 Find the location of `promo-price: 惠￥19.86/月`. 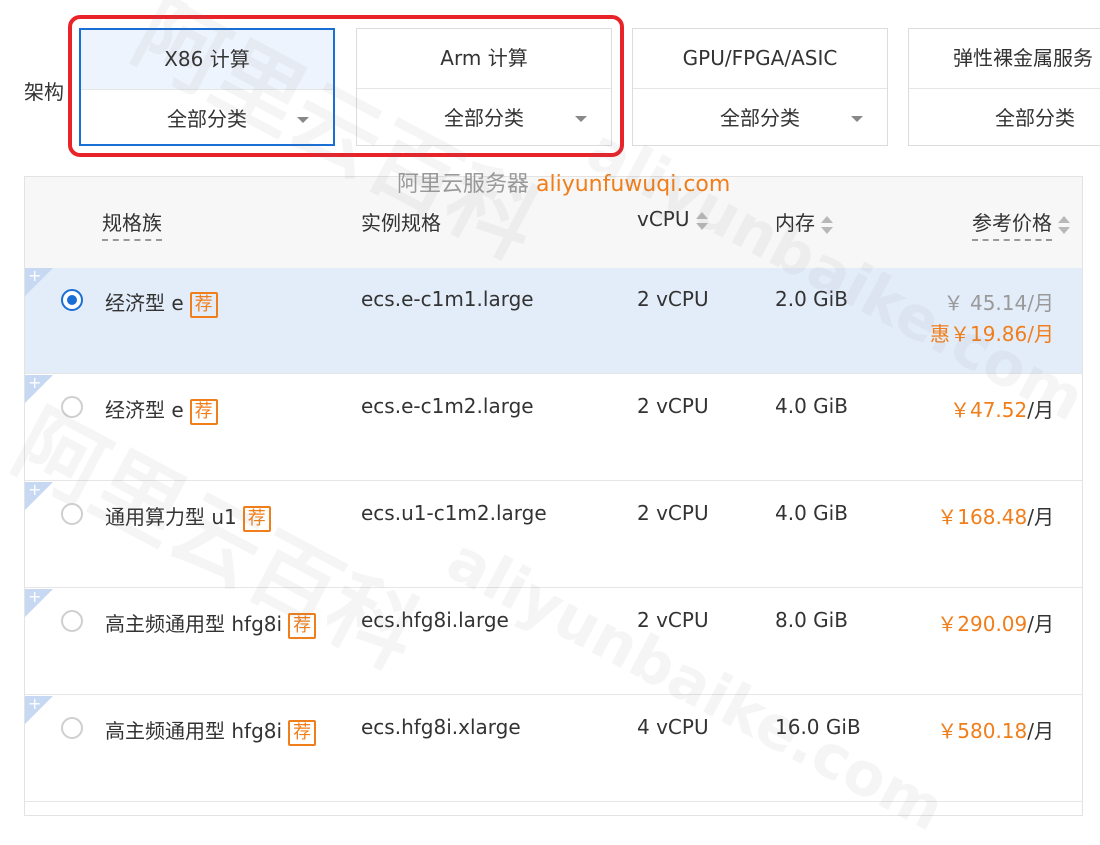

promo-price: 惠￥19.86/月 is located at coordinates (992, 334).